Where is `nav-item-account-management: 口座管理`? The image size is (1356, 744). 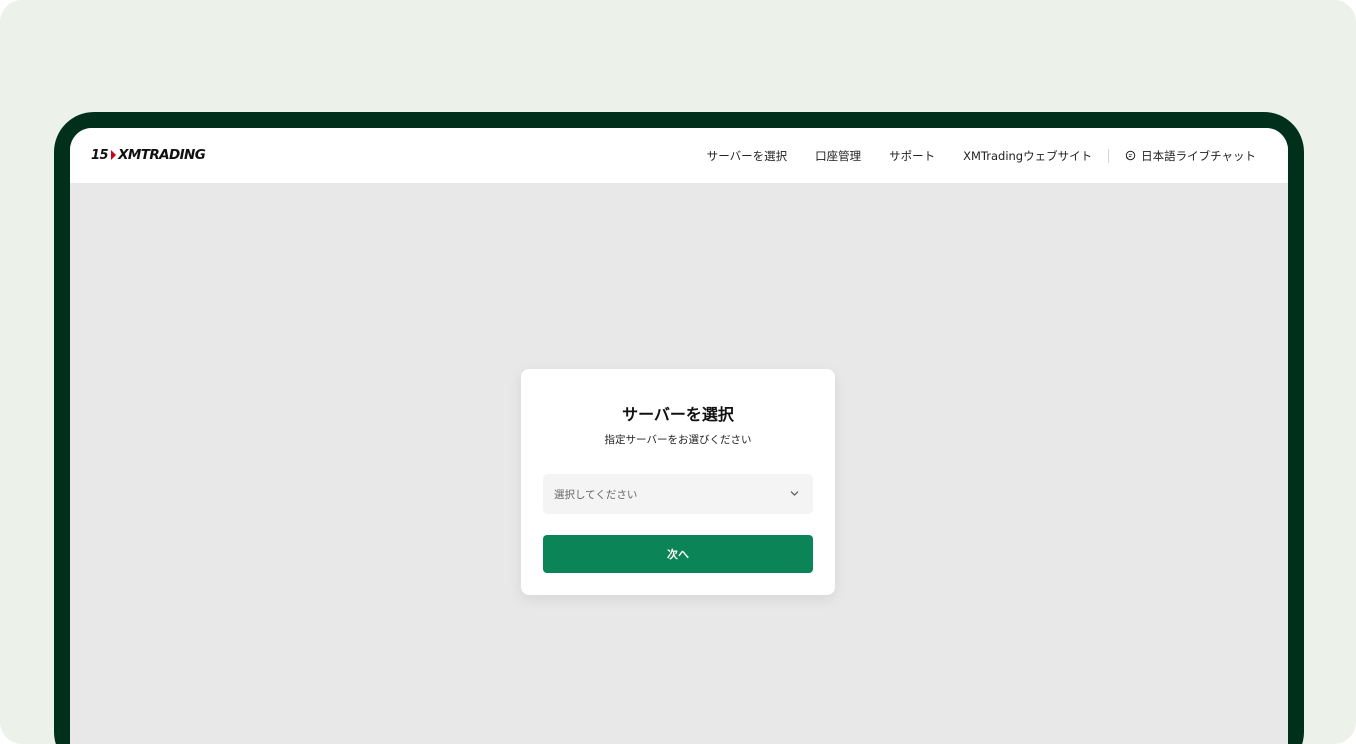
nav-item-account-management: 口座管理 is located at coordinates (838, 156).